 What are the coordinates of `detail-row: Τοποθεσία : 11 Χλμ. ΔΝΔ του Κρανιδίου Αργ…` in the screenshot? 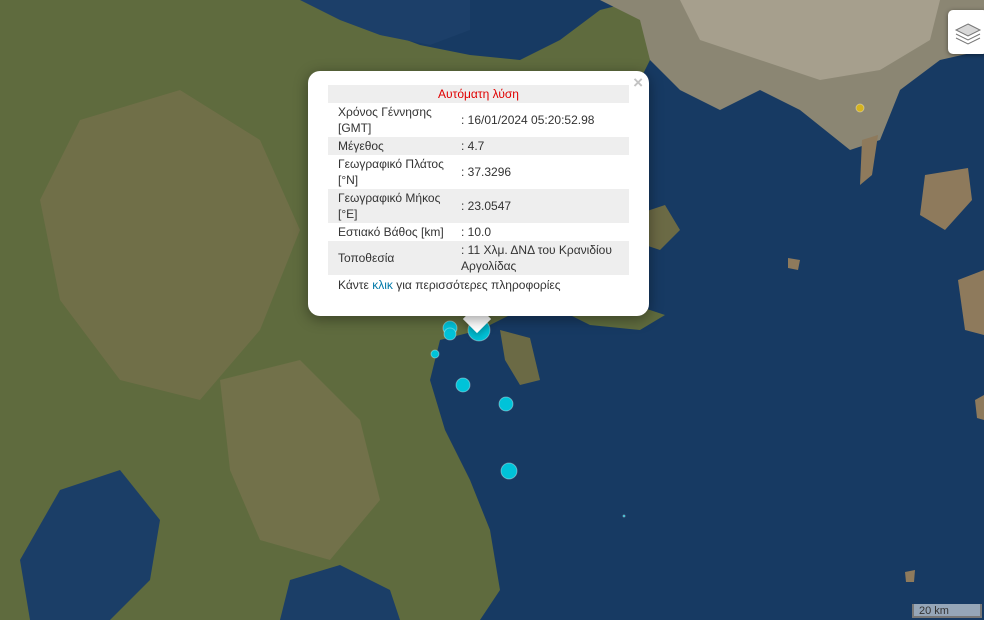 It's located at (478, 258).